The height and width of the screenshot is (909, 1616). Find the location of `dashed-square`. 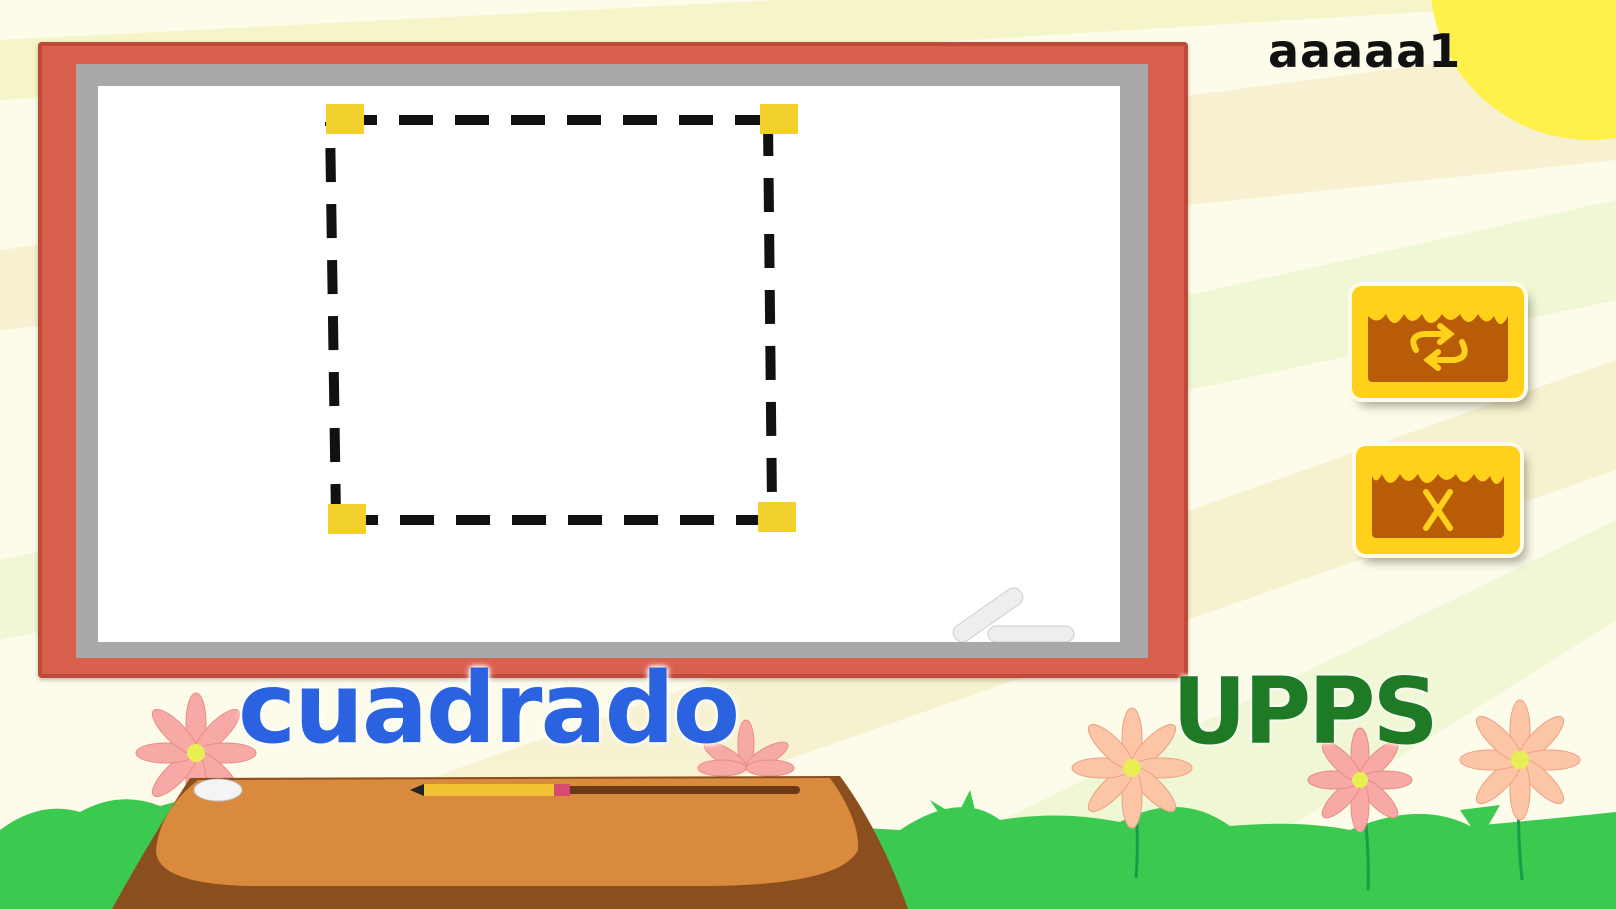

dashed-square is located at coordinates (551, 320).